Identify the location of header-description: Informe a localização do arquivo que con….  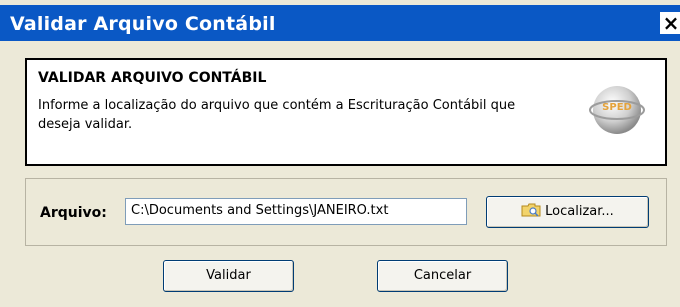
(277, 115).